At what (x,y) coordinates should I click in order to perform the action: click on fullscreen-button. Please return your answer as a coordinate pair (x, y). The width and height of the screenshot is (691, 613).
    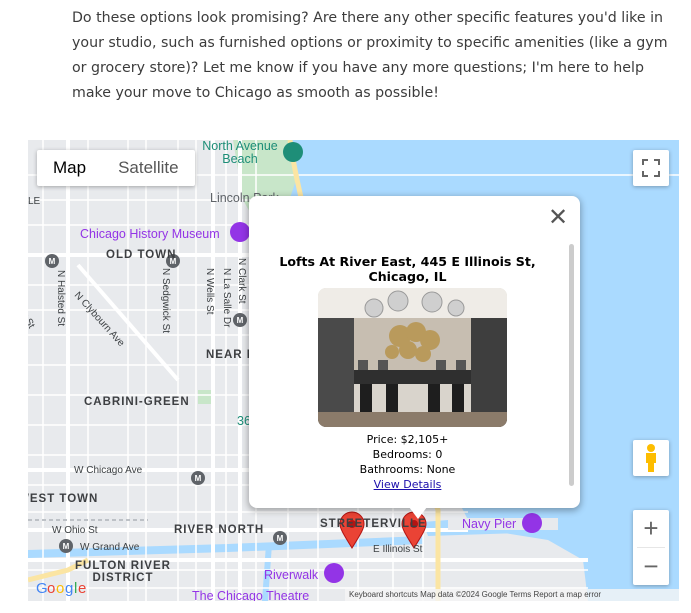
    Looking at the image, I should click on (651, 168).